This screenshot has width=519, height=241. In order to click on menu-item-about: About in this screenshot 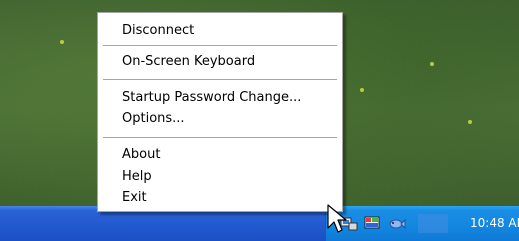, I will do `click(141, 155)`.